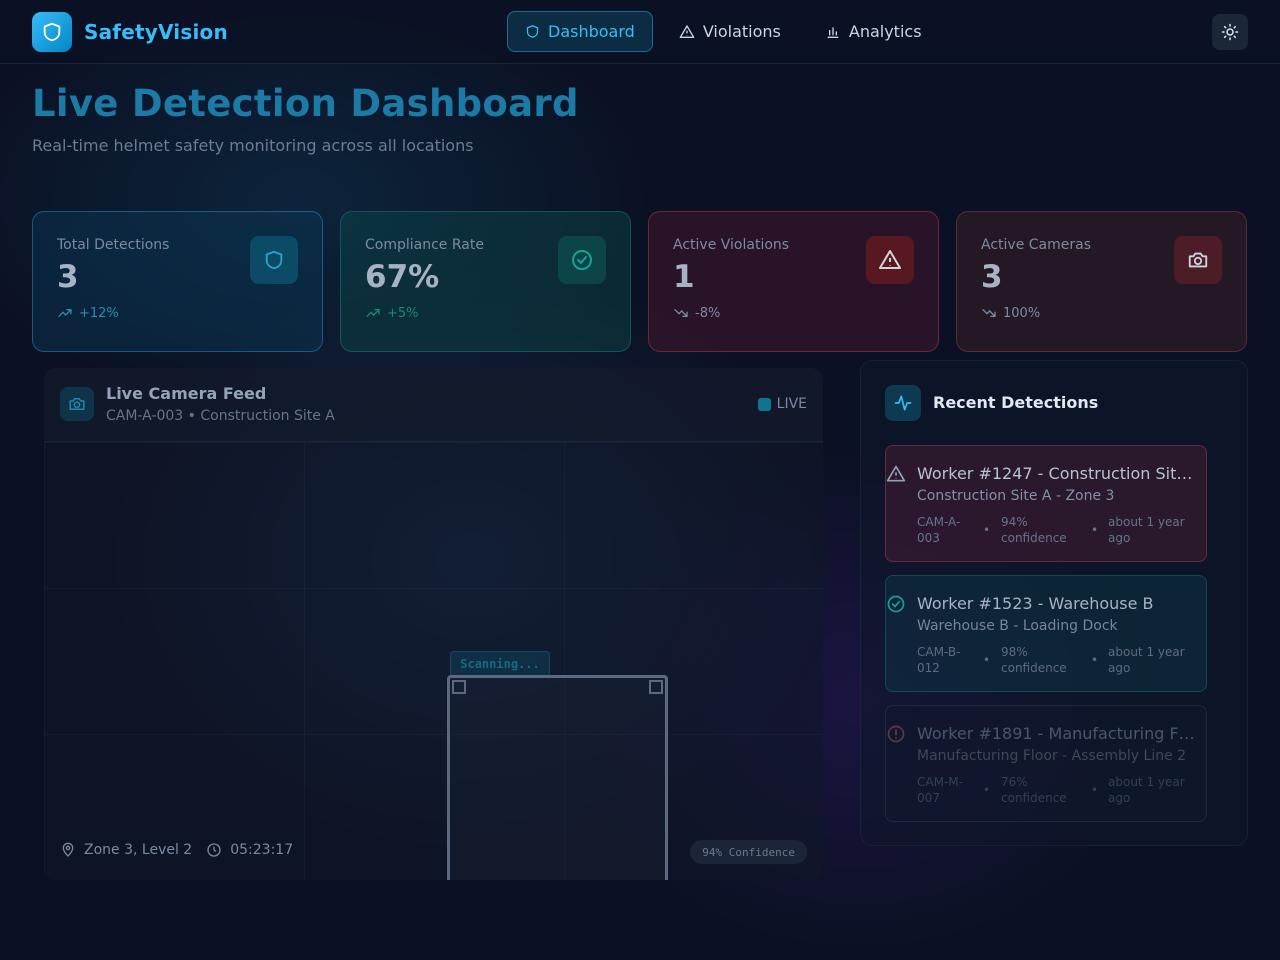 Image resolution: width=1280 pixels, height=960 pixels. Describe the element at coordinates (485, 281) in the screenshot. I see `stat-card-compliance-rate: Compliance Rate 67% +5%` at that location.